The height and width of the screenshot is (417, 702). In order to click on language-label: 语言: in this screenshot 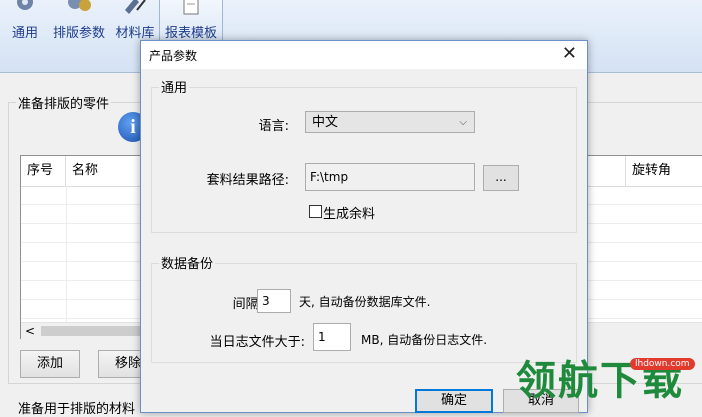, I will do `click(273, 126)`.